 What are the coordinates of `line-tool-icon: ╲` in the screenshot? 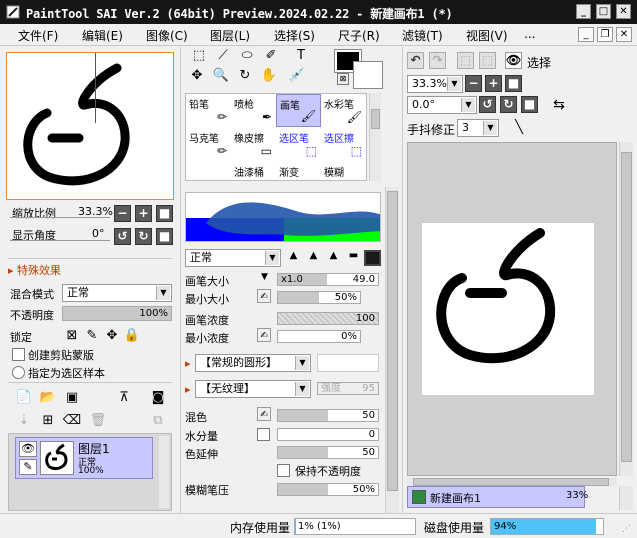 It's located at (519, 128).